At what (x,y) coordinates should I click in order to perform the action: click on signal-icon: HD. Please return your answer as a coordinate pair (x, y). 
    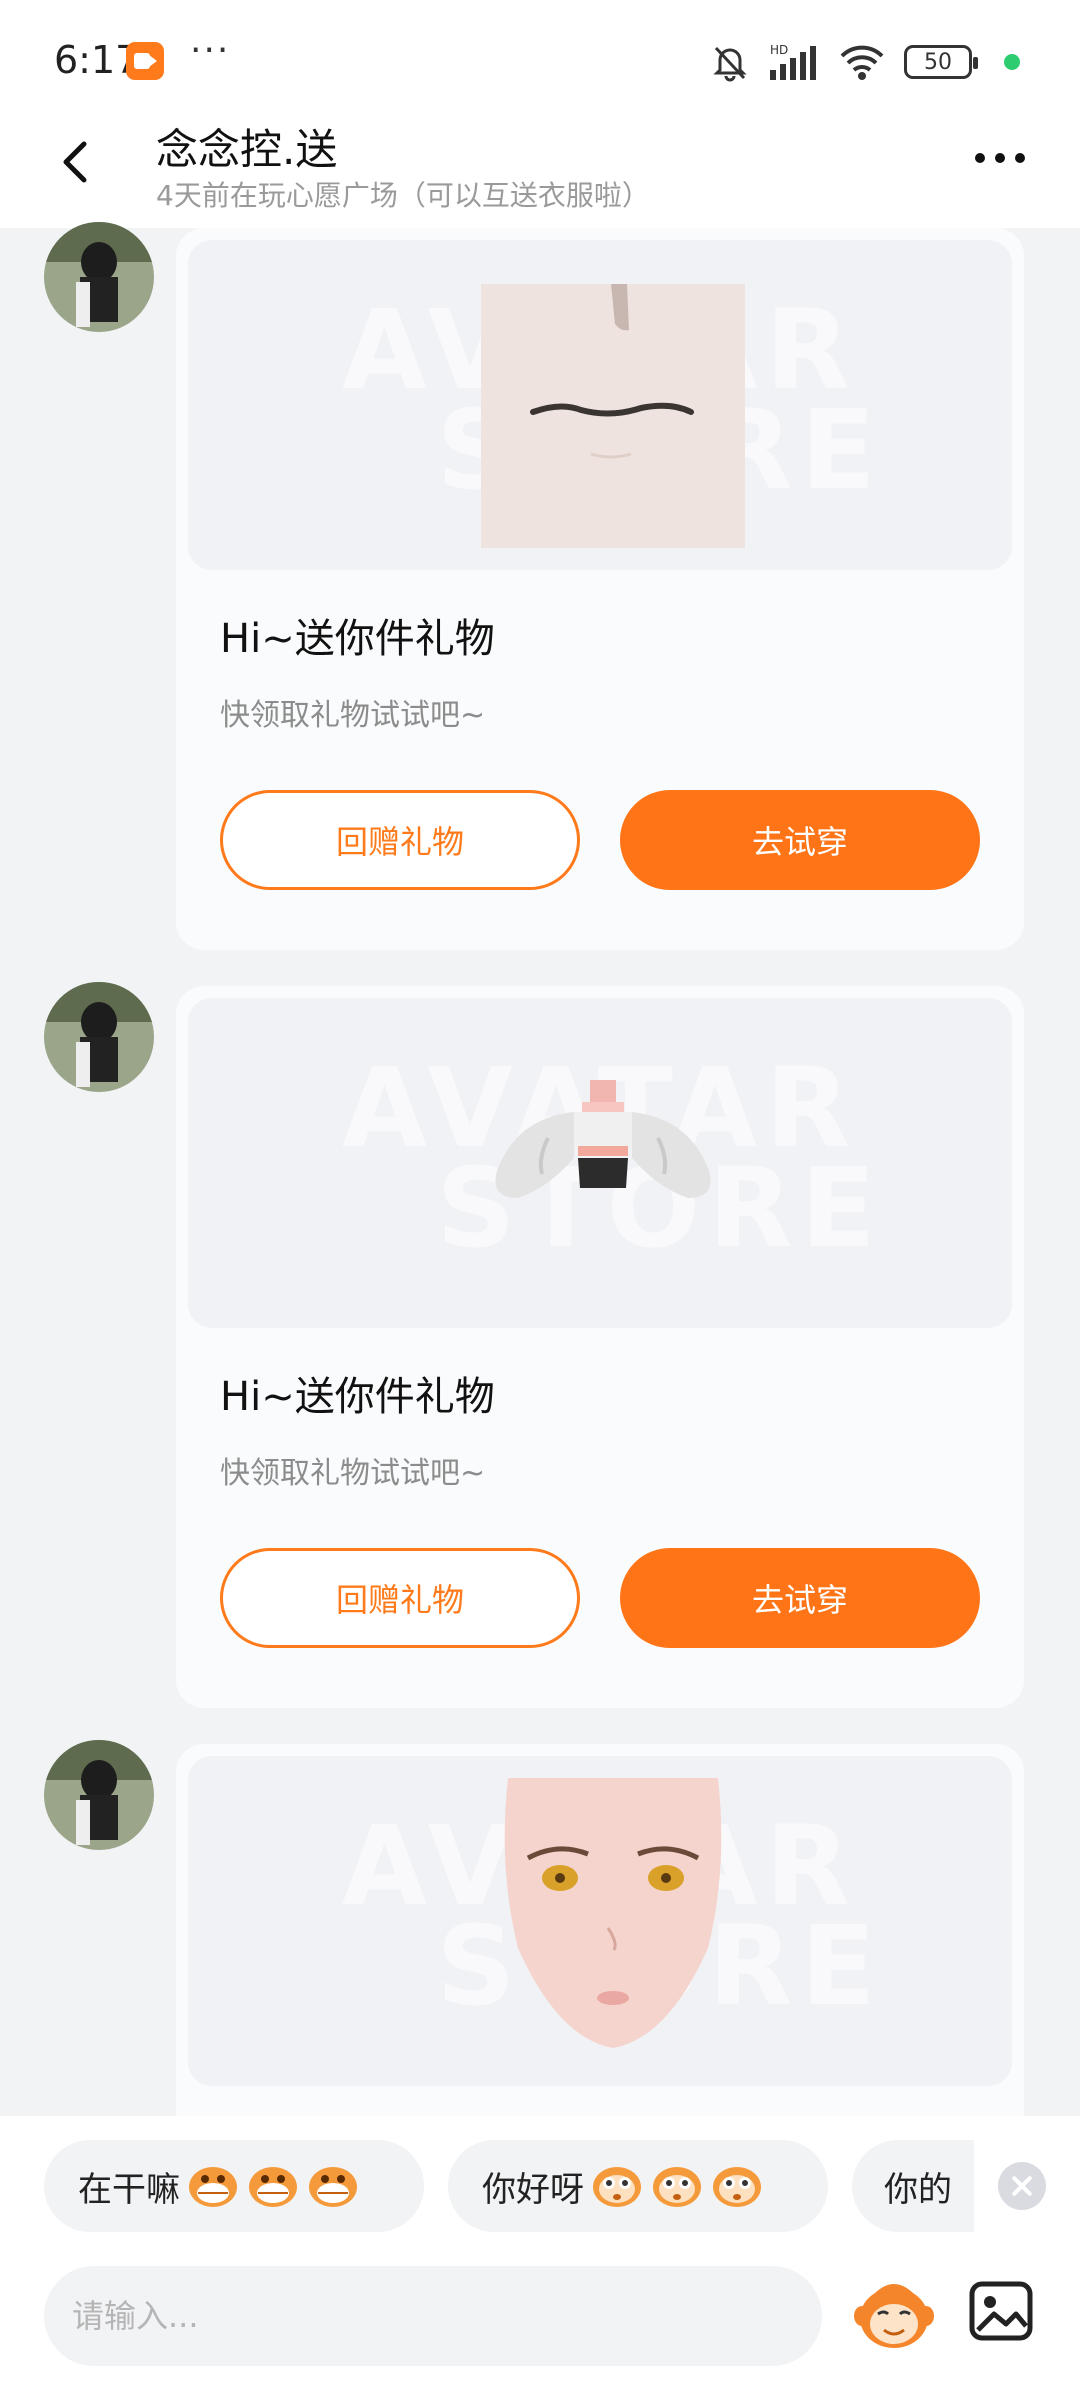
    Looking at the image, I should click on (793, 61).